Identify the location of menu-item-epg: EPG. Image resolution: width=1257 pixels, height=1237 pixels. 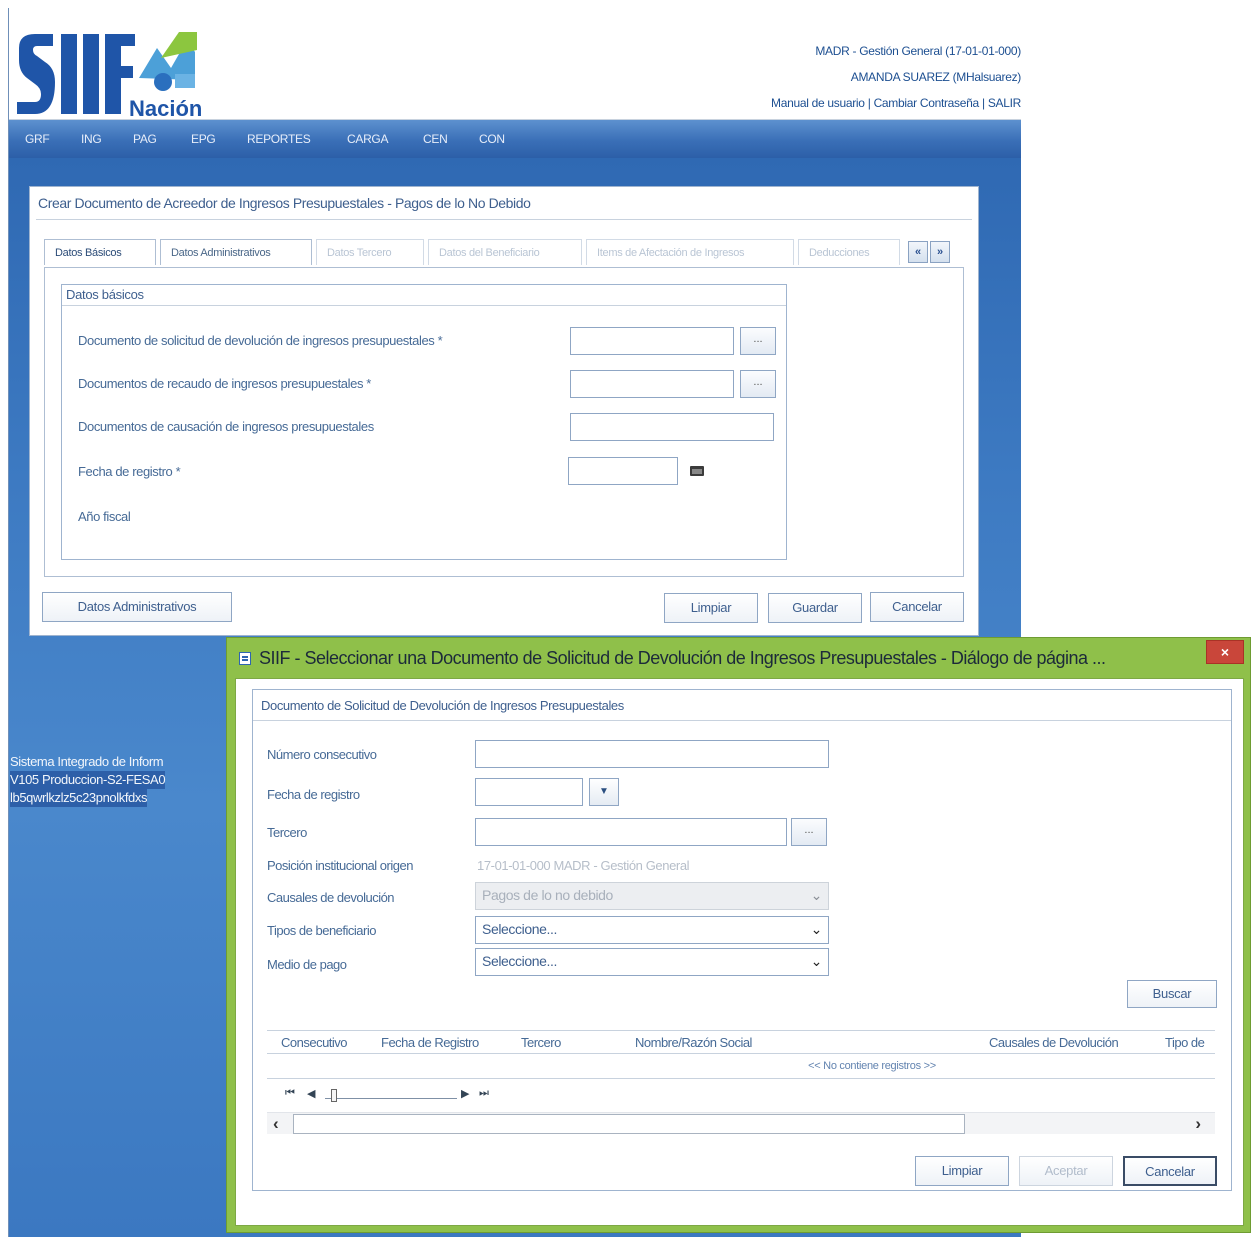
(203, 139).